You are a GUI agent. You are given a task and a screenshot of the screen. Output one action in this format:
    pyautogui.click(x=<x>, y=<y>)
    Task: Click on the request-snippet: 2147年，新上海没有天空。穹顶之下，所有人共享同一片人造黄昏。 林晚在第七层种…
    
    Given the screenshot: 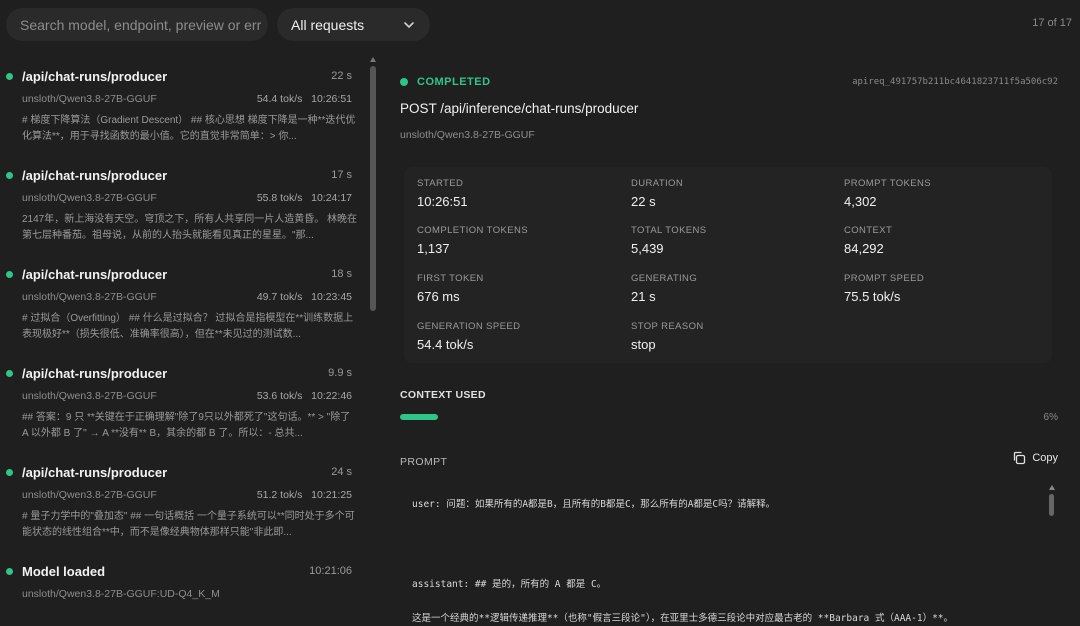 What is the action you would take?
    pyautogui.click(x=190, y=227)
    